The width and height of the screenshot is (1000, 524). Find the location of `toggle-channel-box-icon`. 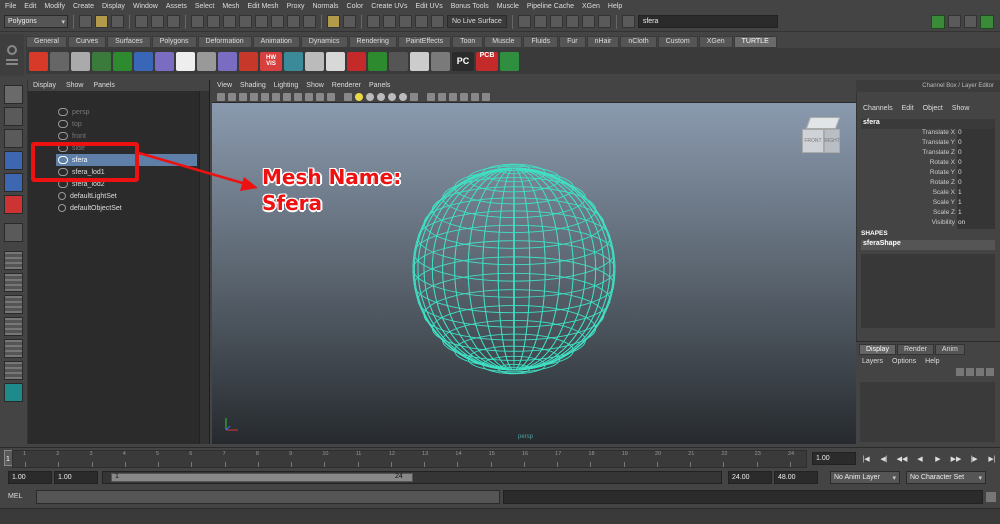

toggle-channel-box-icon is located at coordinates (987, 21).